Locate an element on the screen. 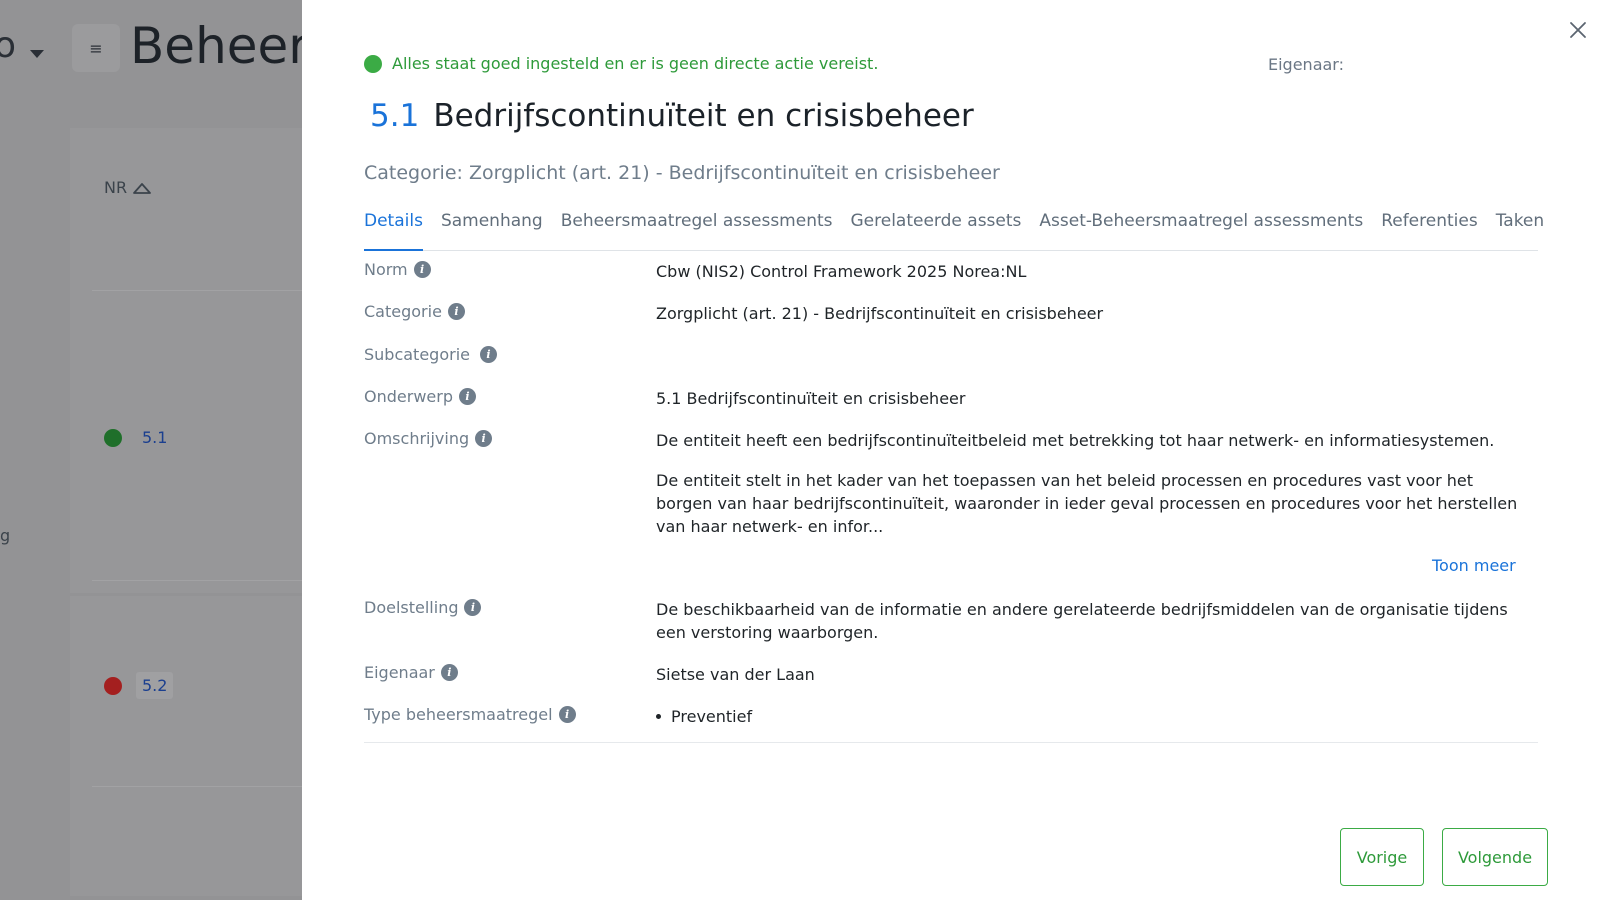  detail-label: Eigenaar i is located at coordinates (411, 672).